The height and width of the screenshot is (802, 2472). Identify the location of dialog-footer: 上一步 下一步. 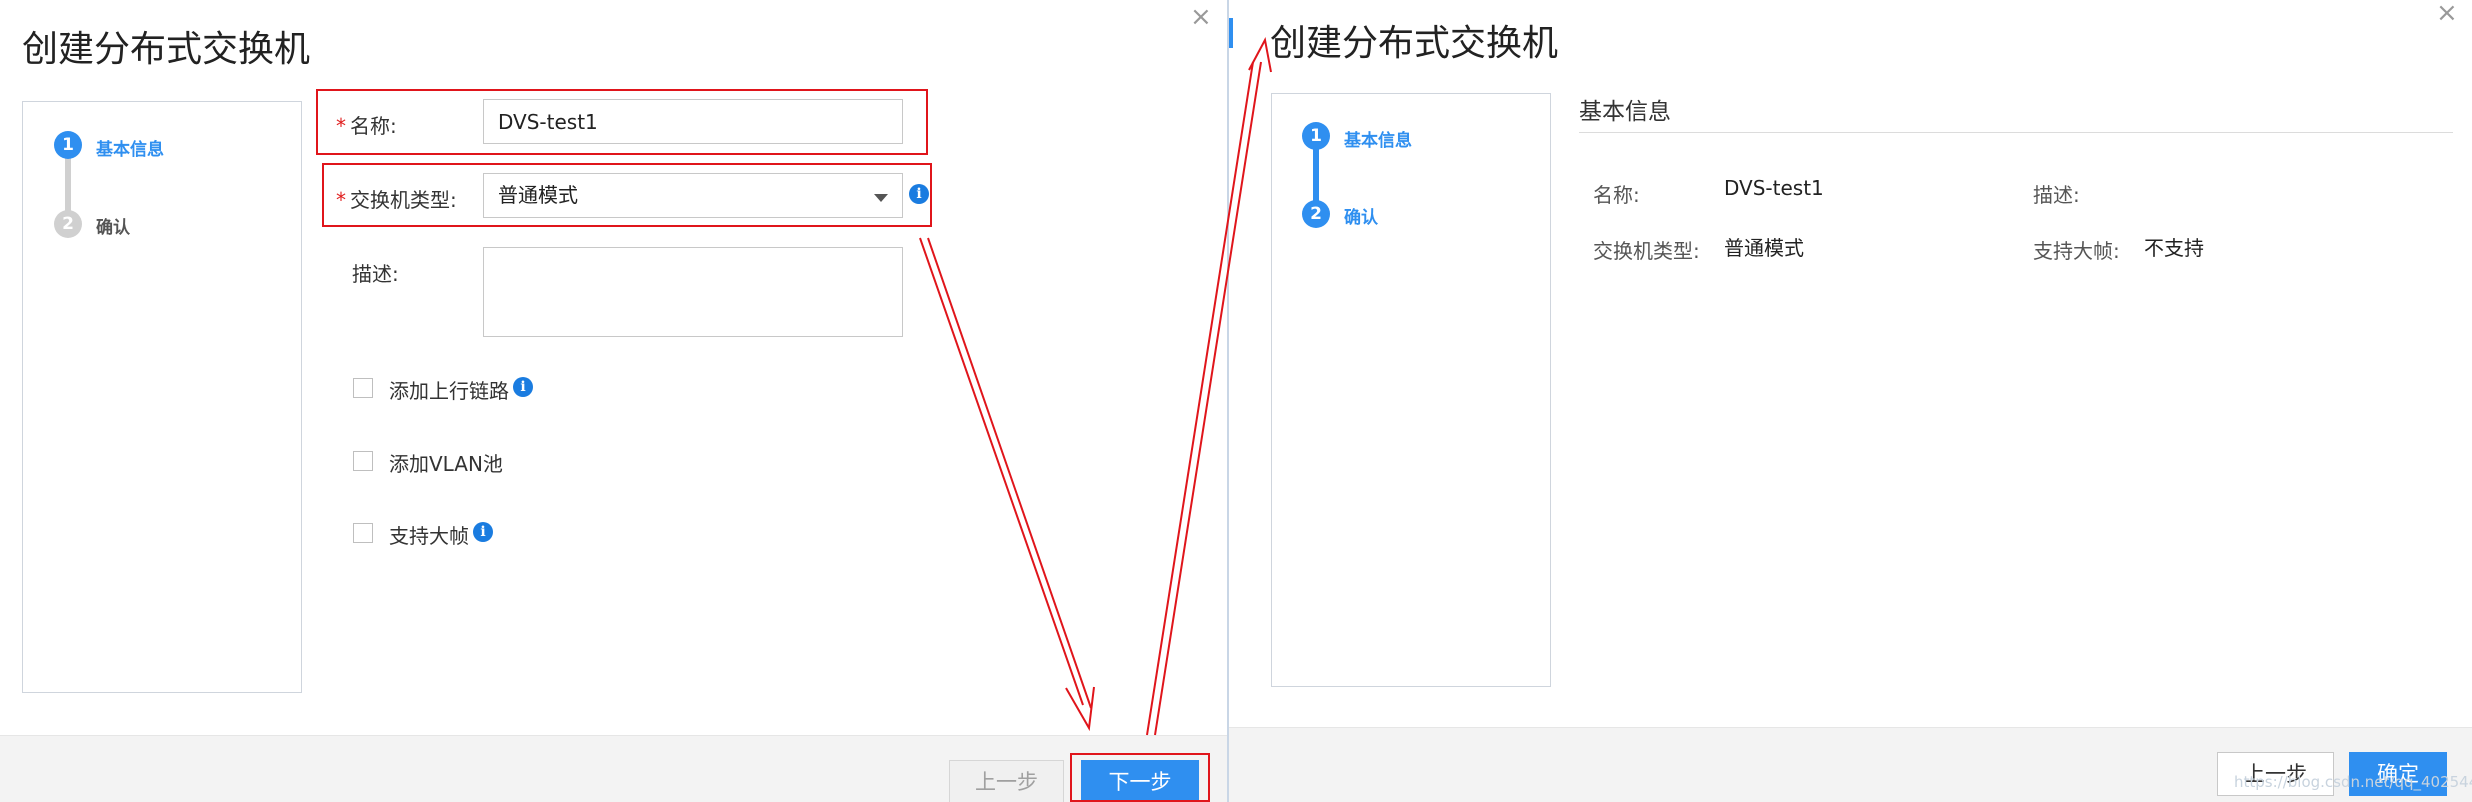
(613, 768).